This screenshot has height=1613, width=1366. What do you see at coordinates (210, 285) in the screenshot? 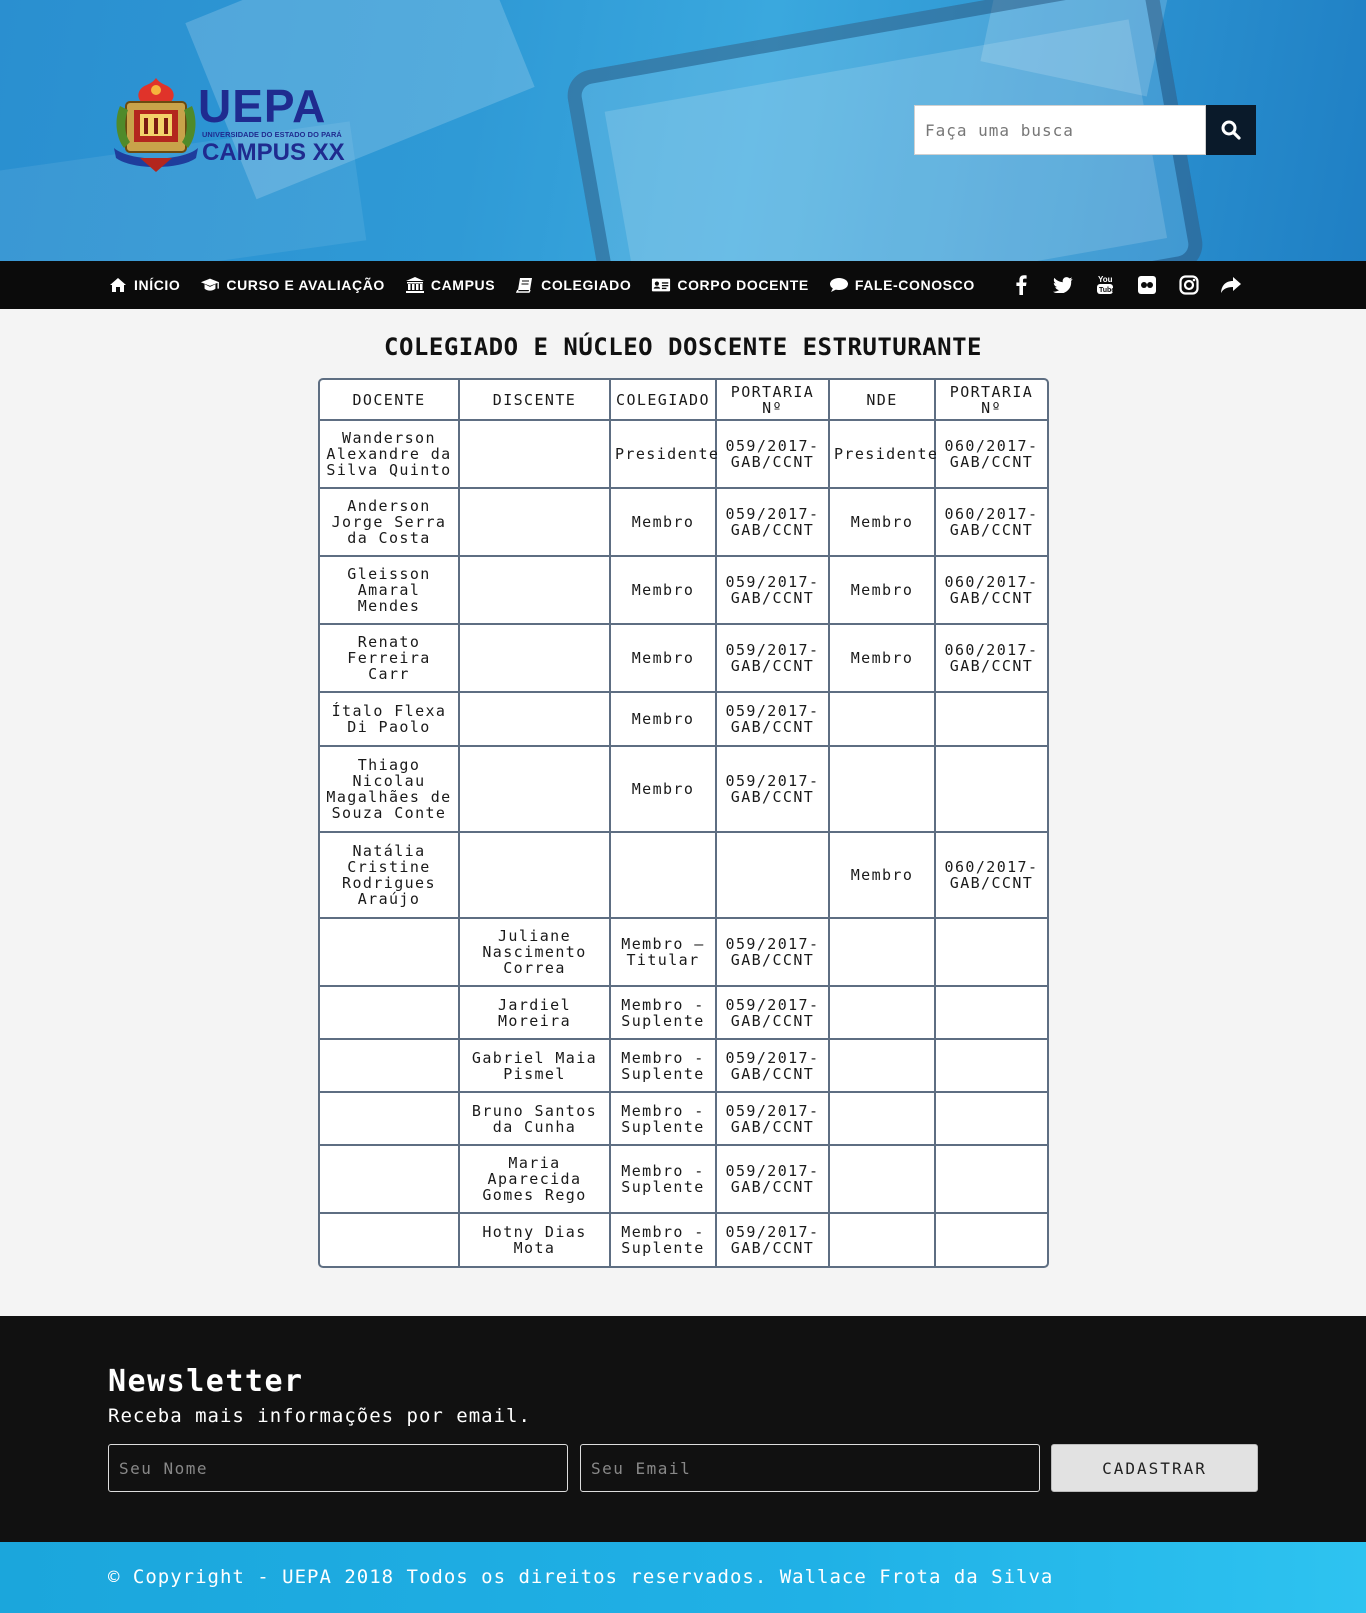
I see `graduation-cap-icon` at bounding box center [210, 285].